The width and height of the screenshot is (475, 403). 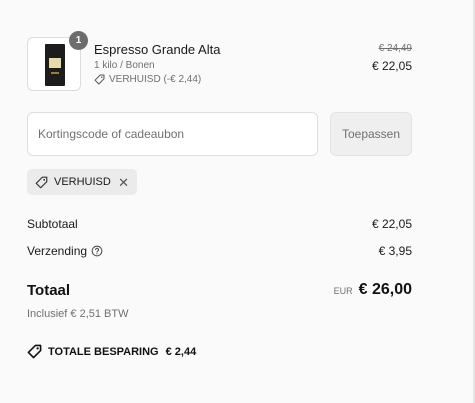 I want to click on applied-discount-label: VERHUISD, so click(x=82, y=182).